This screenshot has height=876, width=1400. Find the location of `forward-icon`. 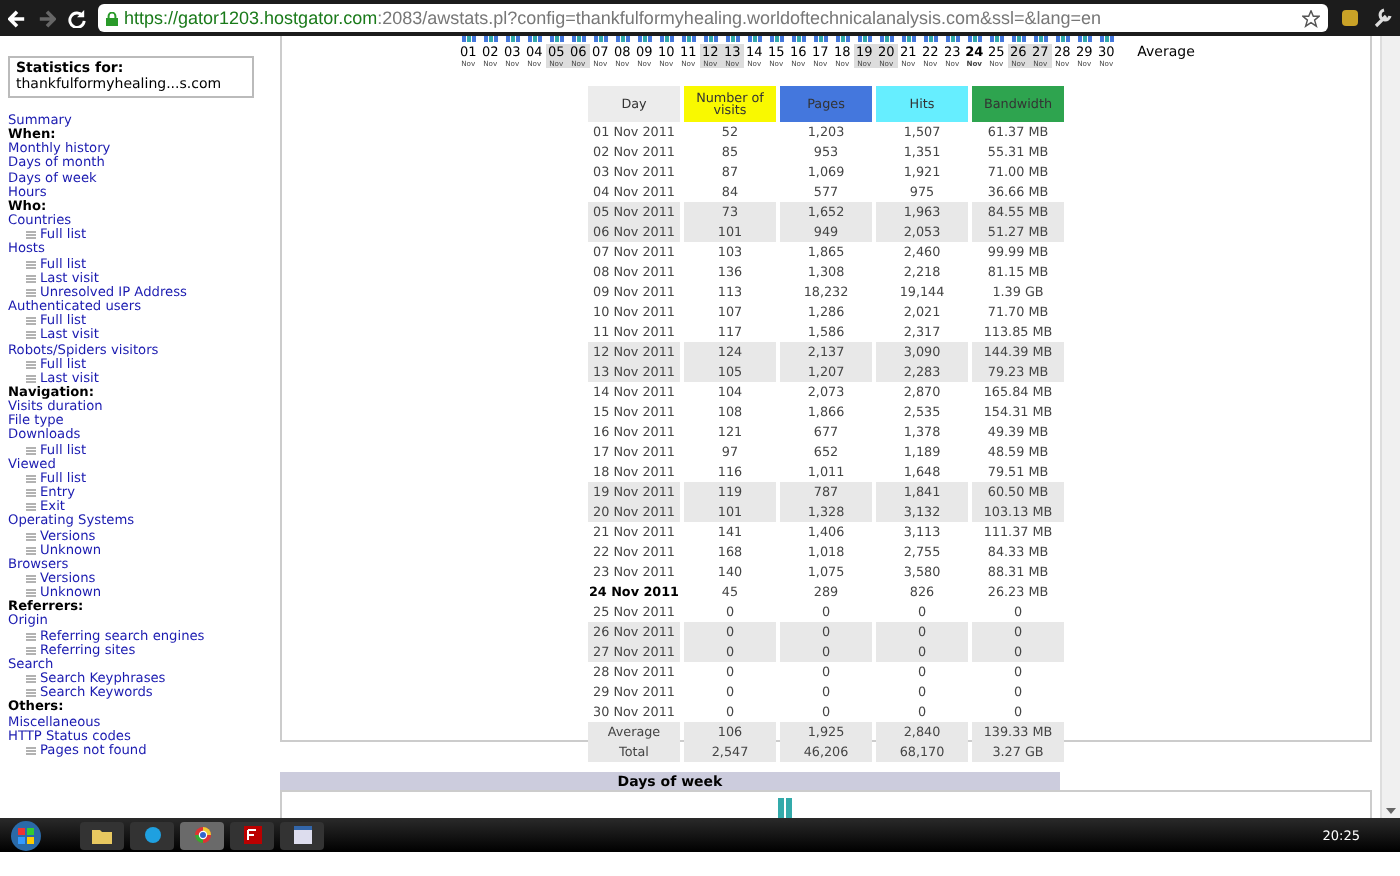

forward-icon is located at coordinates (47, 18).